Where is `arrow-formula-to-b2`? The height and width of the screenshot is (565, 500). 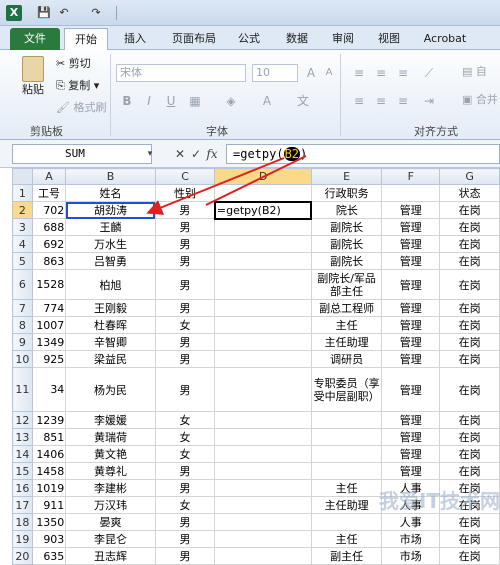
arrow-formula-to-b2 is located at coordinates (215, 186).